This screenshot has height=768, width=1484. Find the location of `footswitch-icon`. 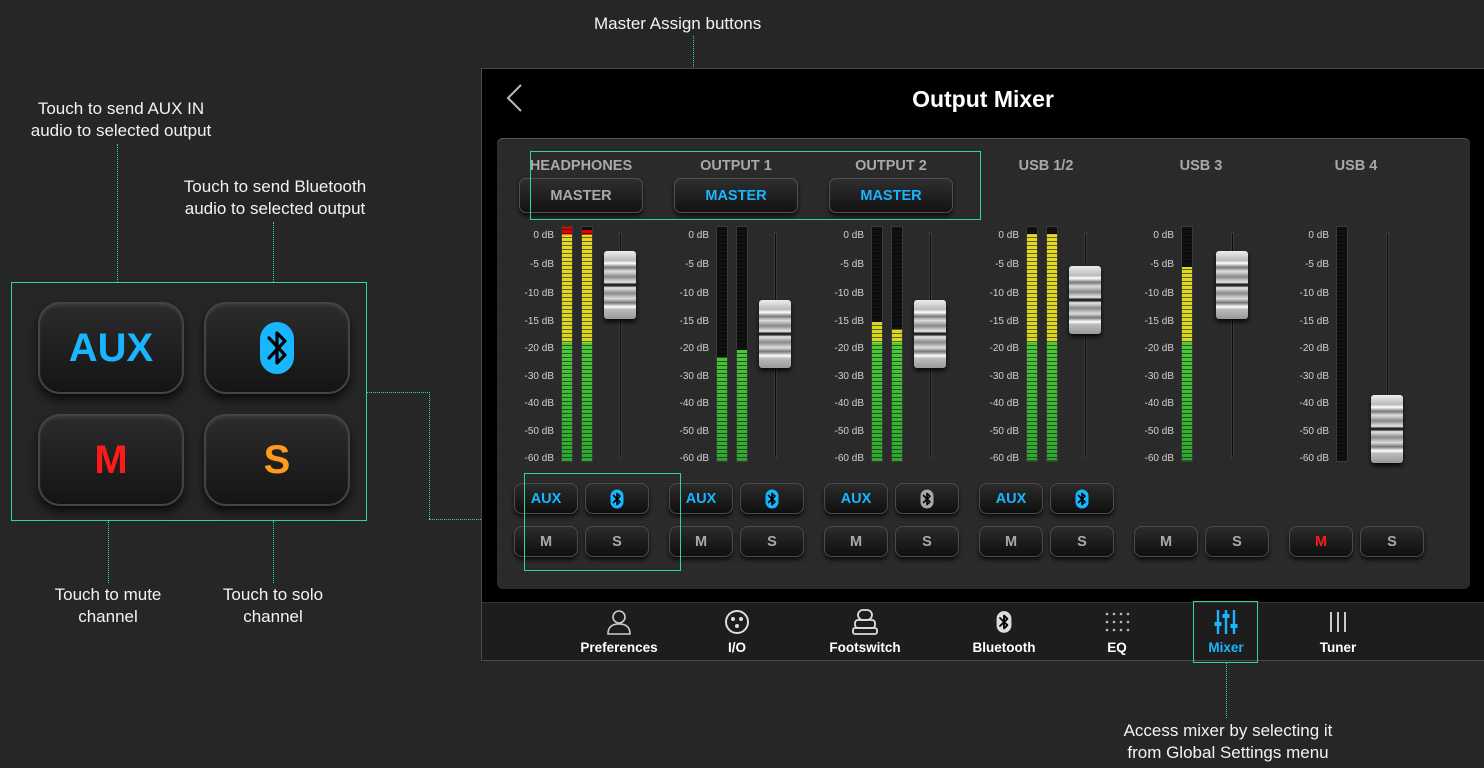

footswitch-icon is located at coordinates (865, 622).